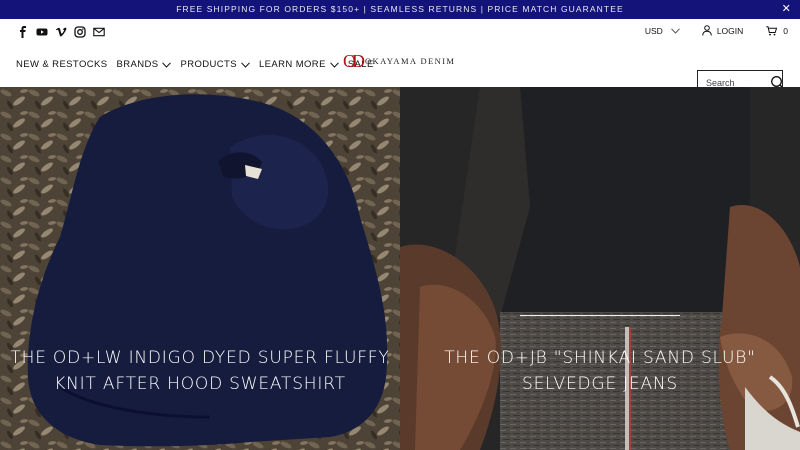  I want to click on nav-products: PRODUCTS, so click(215, 64).